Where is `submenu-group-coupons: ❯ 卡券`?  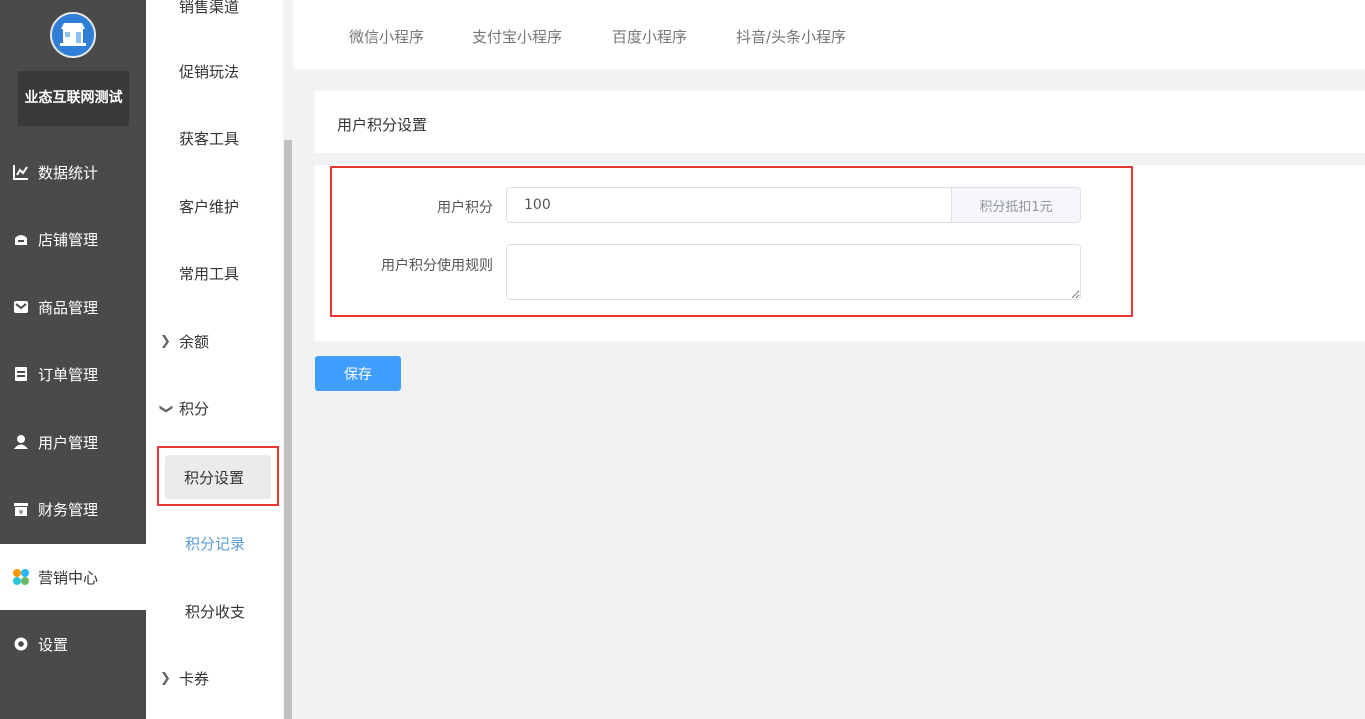
submenu-group-coupons: ❯ 卡券 is located at coordinates (214, 679).